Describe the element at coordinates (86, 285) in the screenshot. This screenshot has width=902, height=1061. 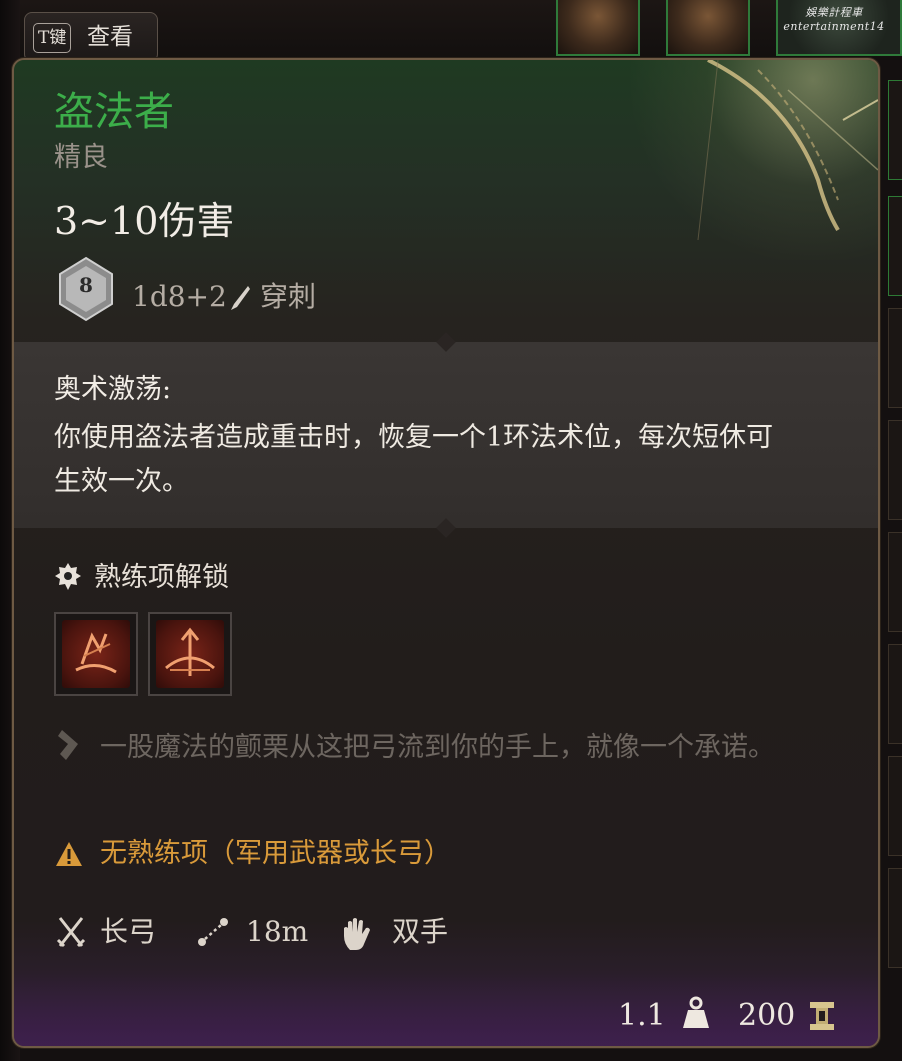
I see `die-face-number: 8` at that location.